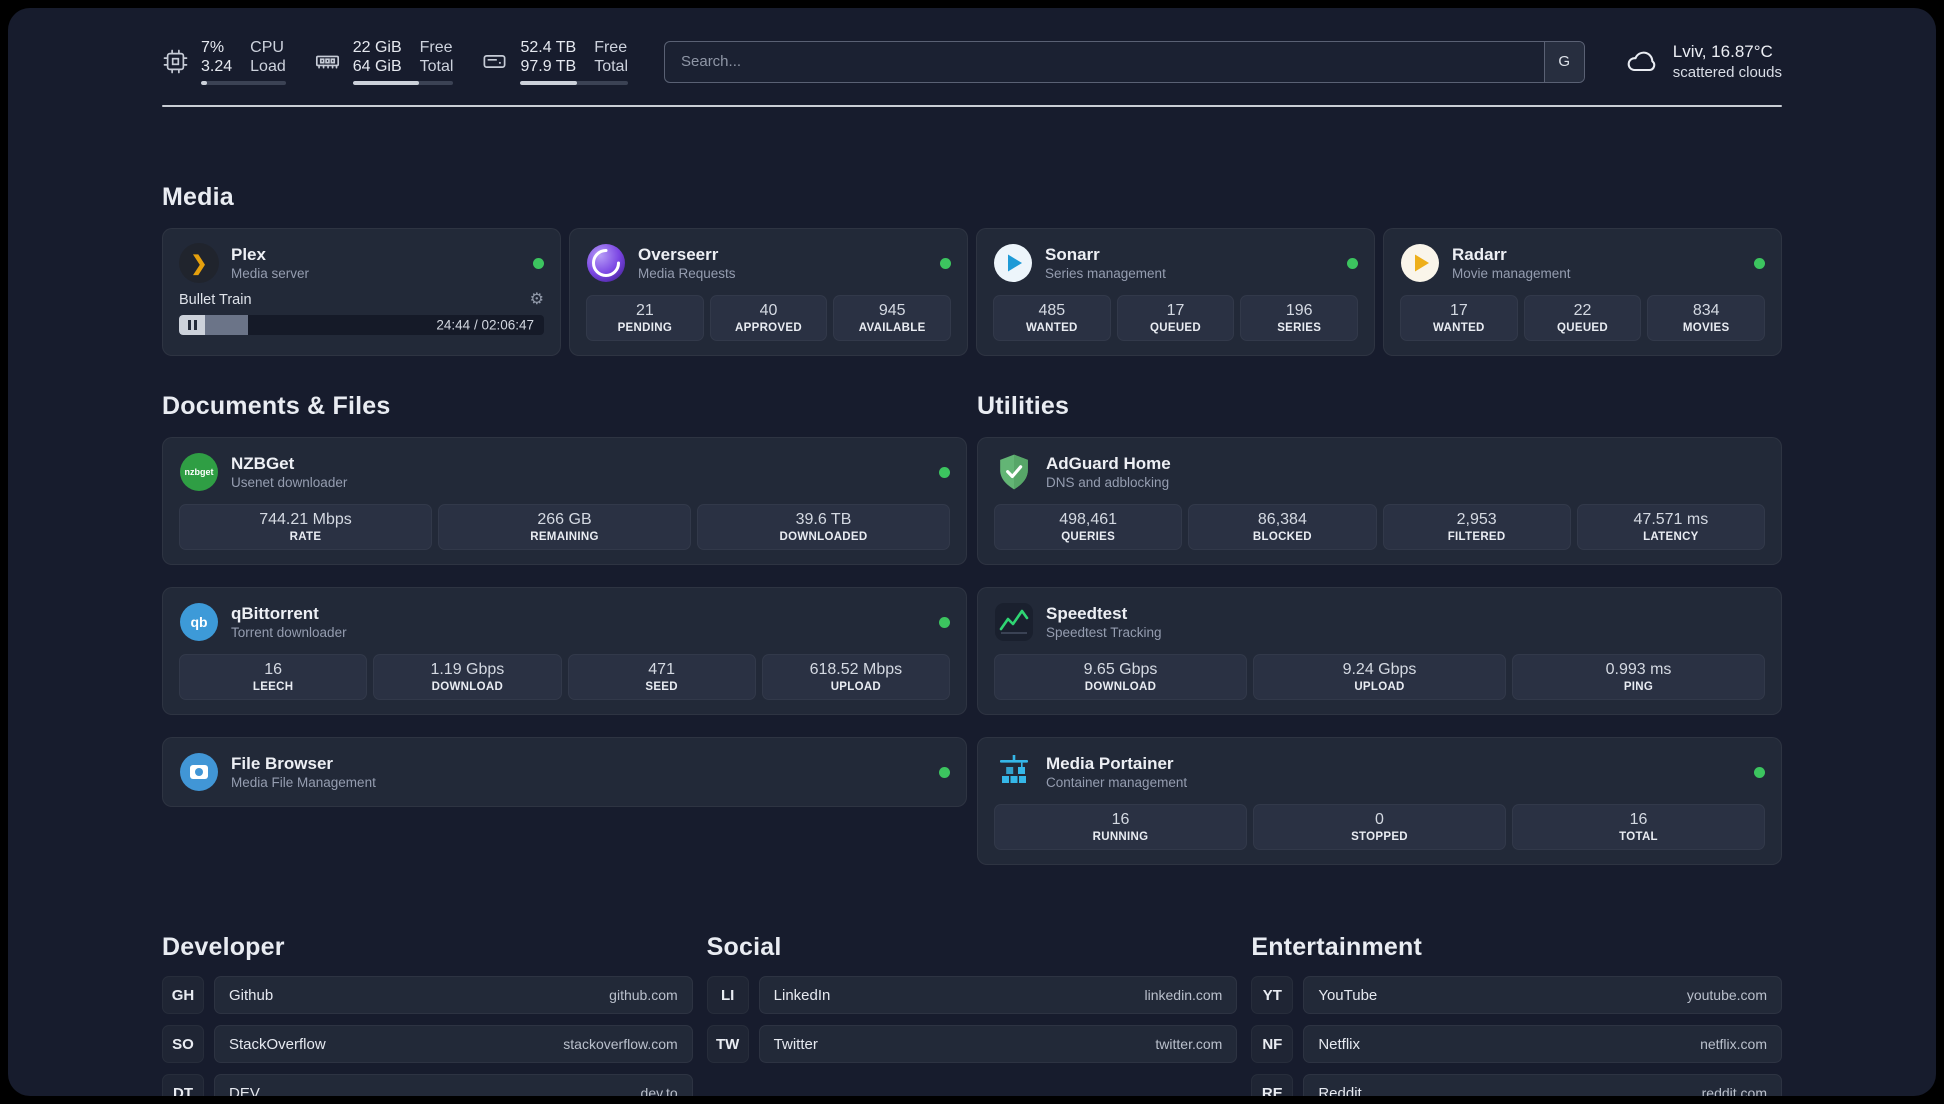 The height and width of the screenshot is (1104, 1944). Describe the element at coordinates (823, 527) in the screenshot. I see `stat-tile-downloaded: 39.6 TB DOWNLOADED` at that location.